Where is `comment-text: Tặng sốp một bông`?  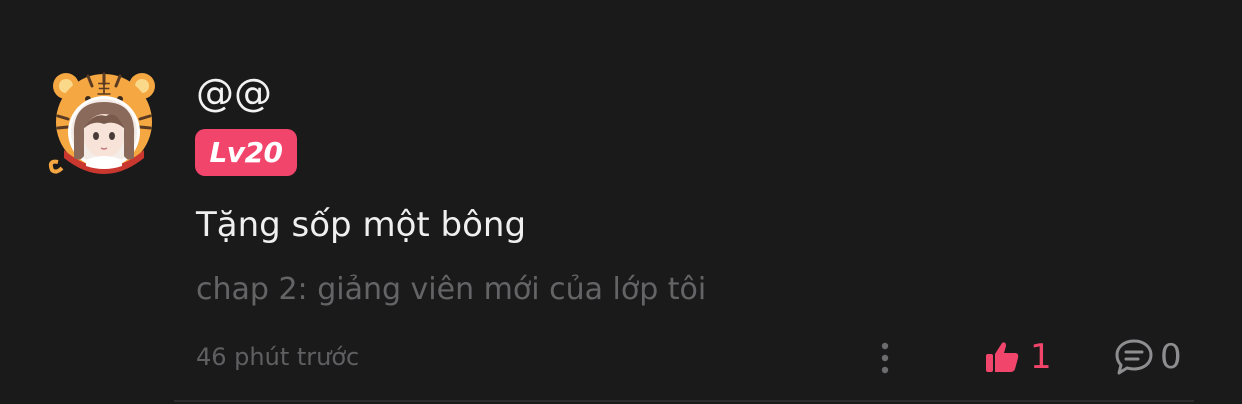 comment-text: Tặng sốp một bông is located at coordinates (361, 225).